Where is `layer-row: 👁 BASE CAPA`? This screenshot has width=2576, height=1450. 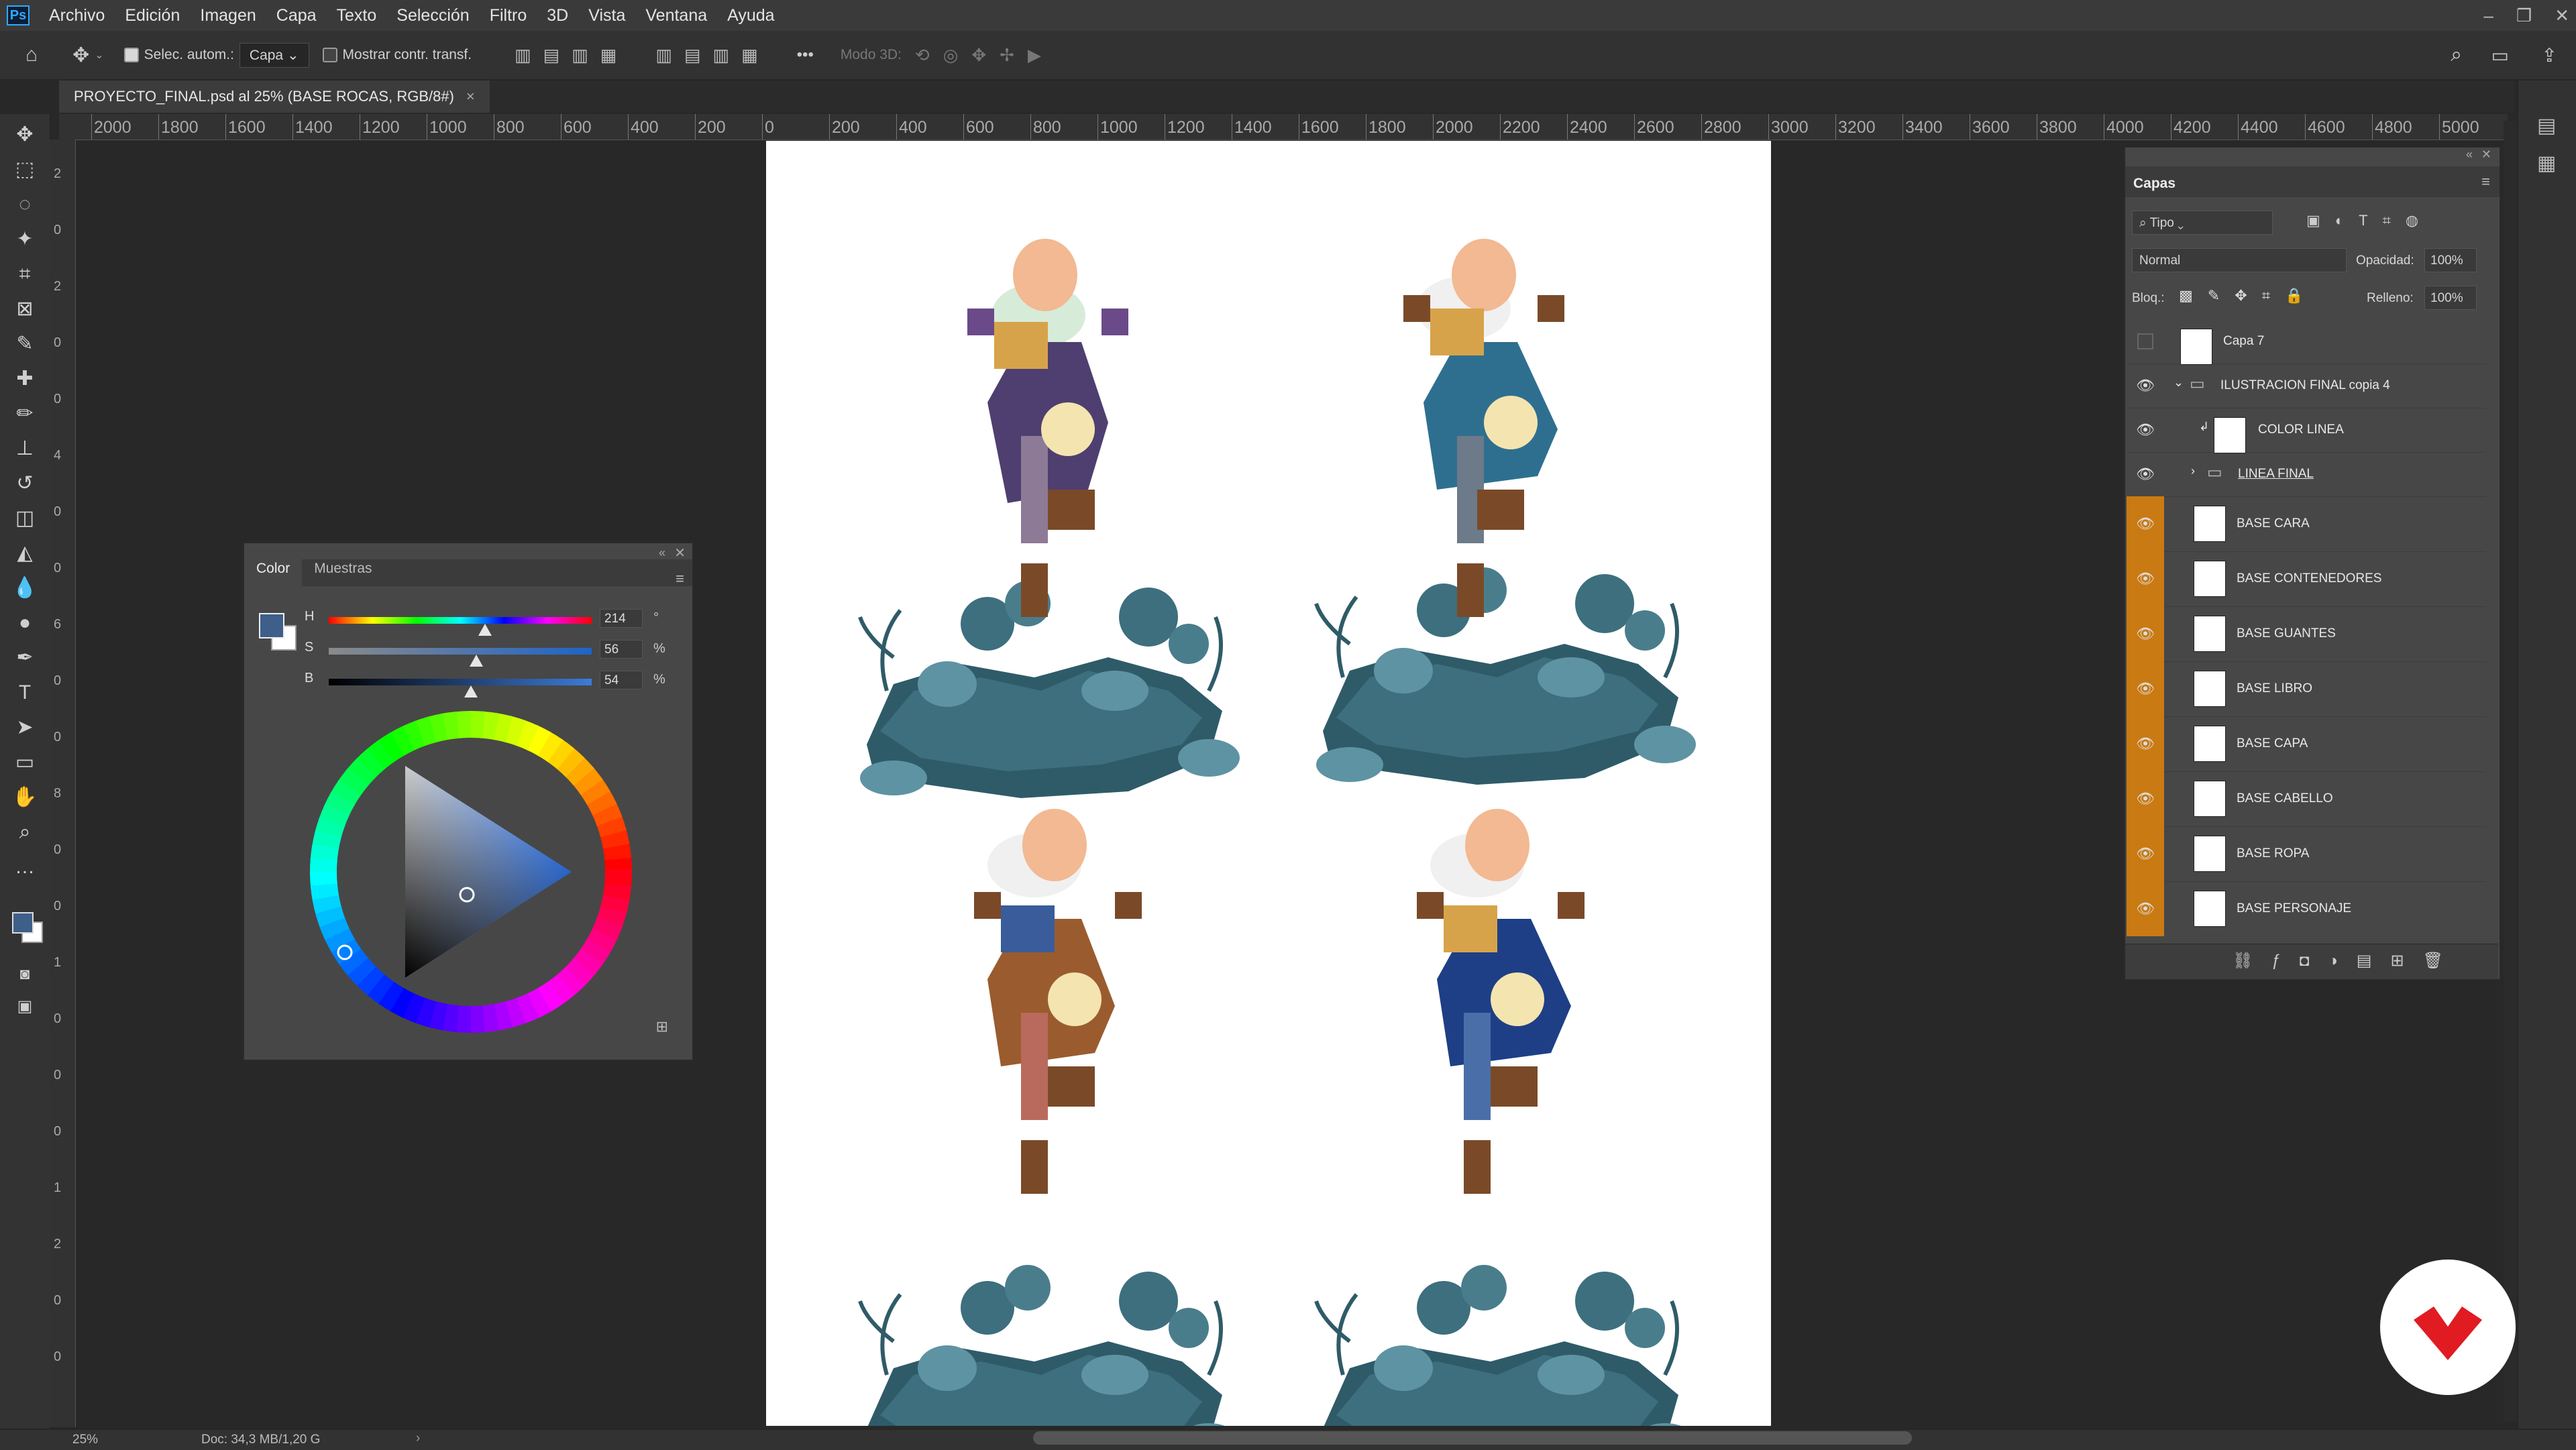 layer-row: 👁 BASE CAPA is located at coordinates (2306, 744).